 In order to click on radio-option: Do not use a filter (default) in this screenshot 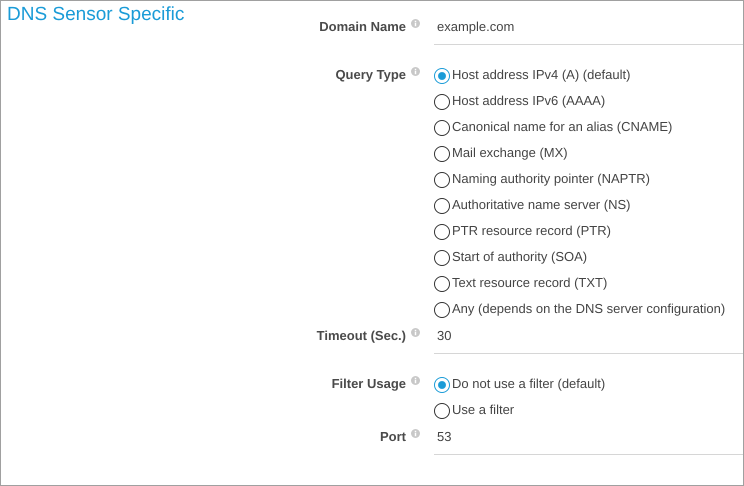, I will do `click(520, 383)`.